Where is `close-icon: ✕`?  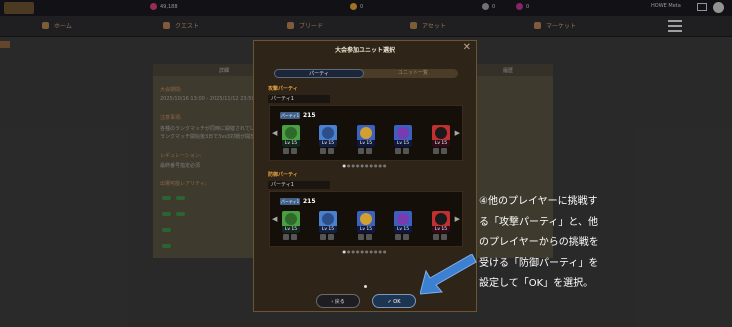 close-icon: ✕ is located at coordinates (467, 47).